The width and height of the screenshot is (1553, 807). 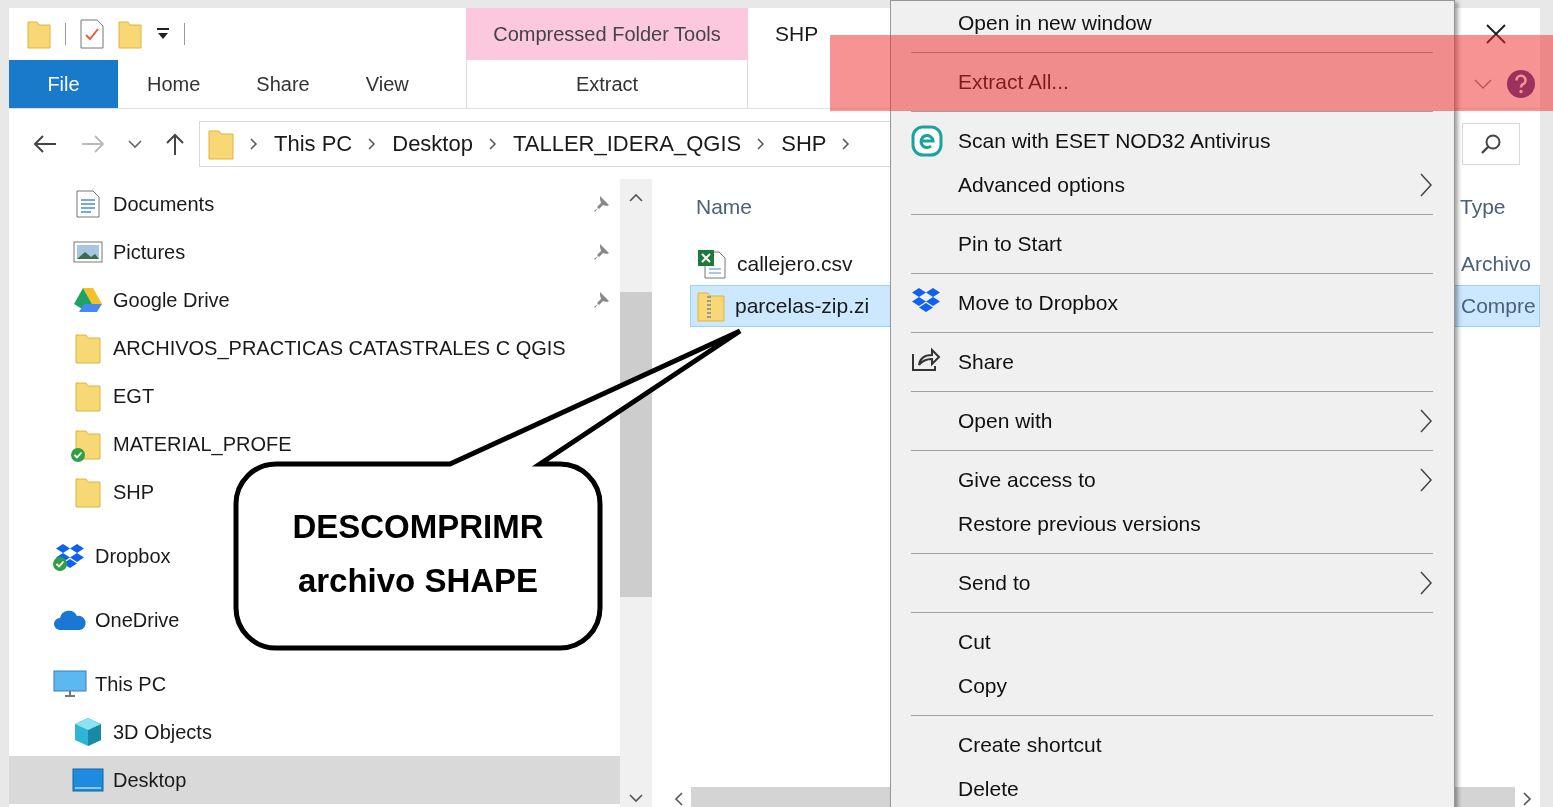 I want to click on file-type: Archivo, so click(x=1497, y=264).